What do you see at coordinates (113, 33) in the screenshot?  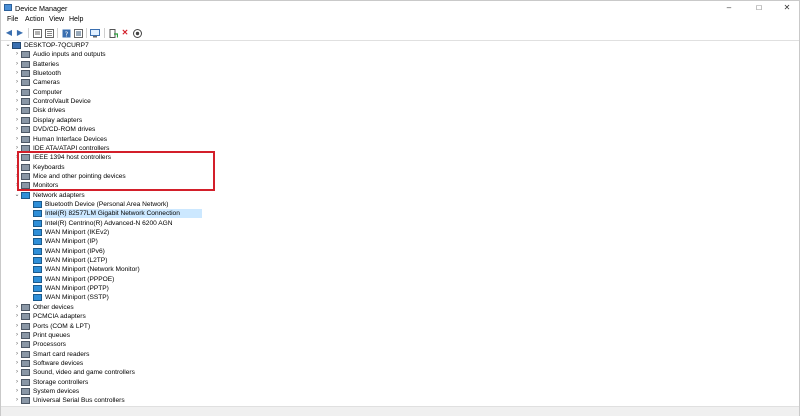 I see `update-driver-icon` at bounding box center [113, 33].